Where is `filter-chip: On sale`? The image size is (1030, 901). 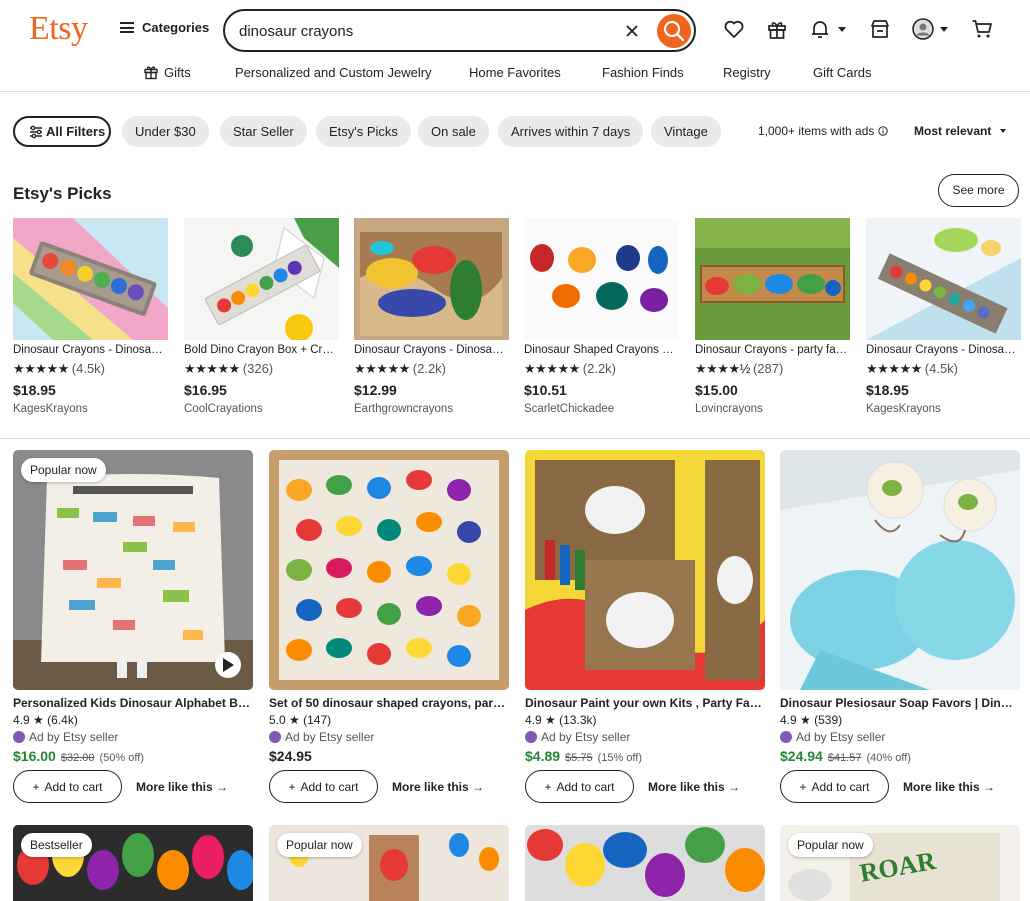
filter-chip: On sale is located at coordinates (453, 131).